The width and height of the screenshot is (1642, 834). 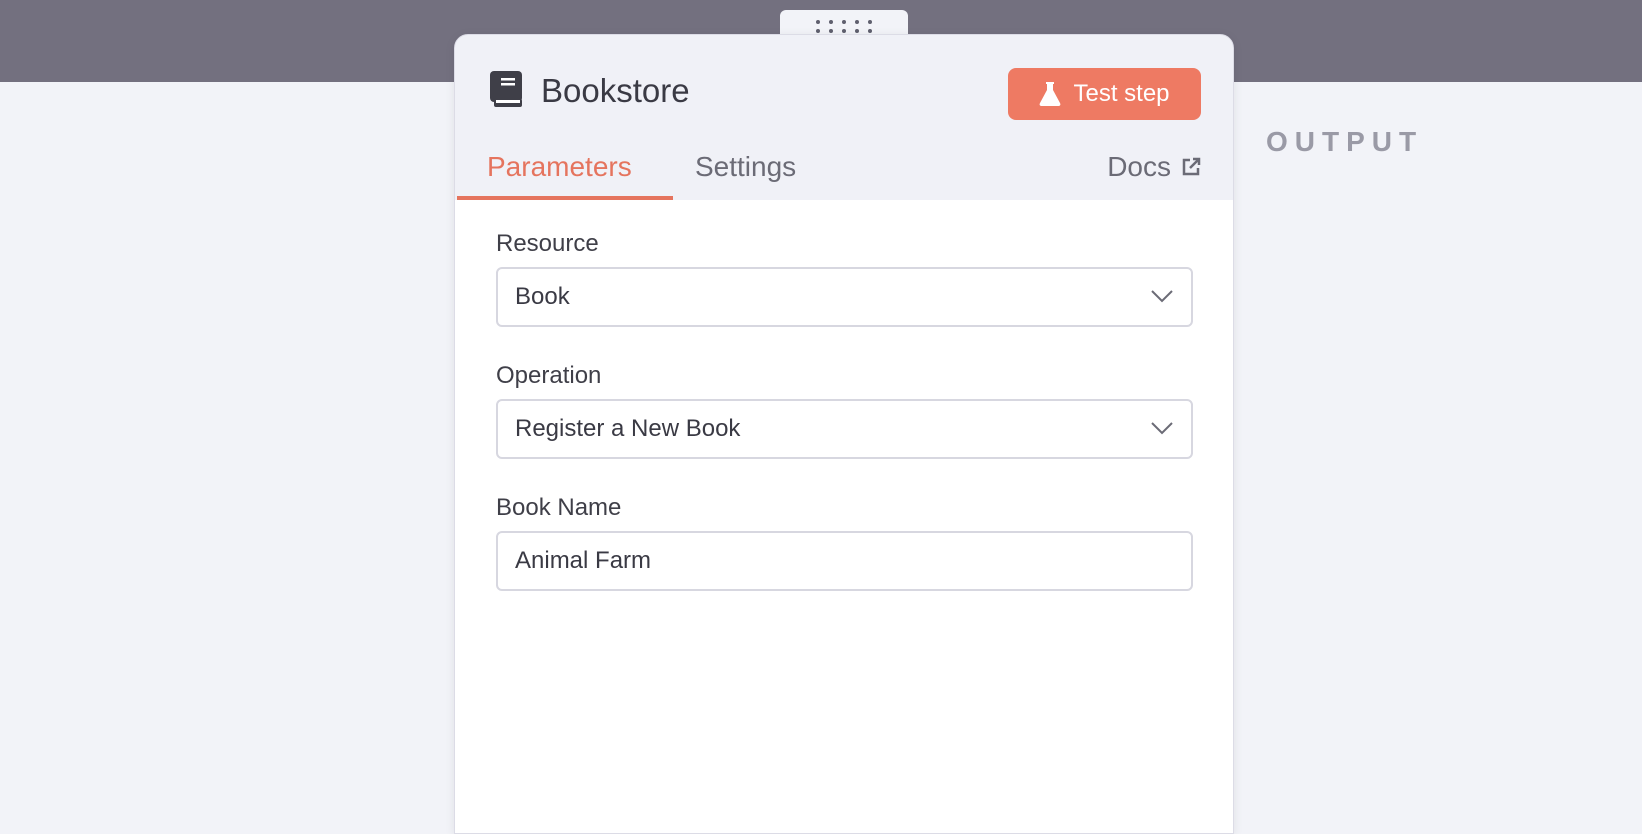 I want to click on tab-settings: Settings, so click(x=745, y=173).